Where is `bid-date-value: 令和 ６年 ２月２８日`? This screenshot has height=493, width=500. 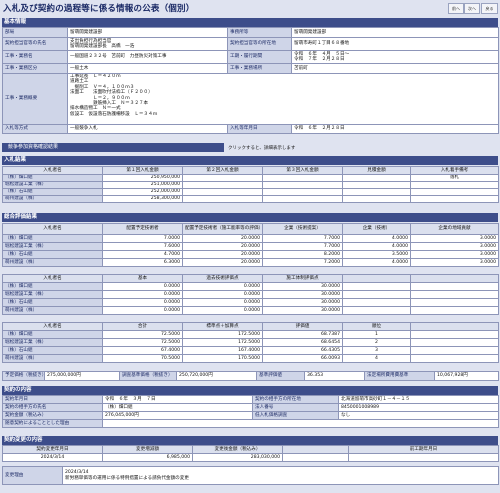 bid-date-value: 令和 ６年 ２月２８日 is located at coordinates (395, 129).